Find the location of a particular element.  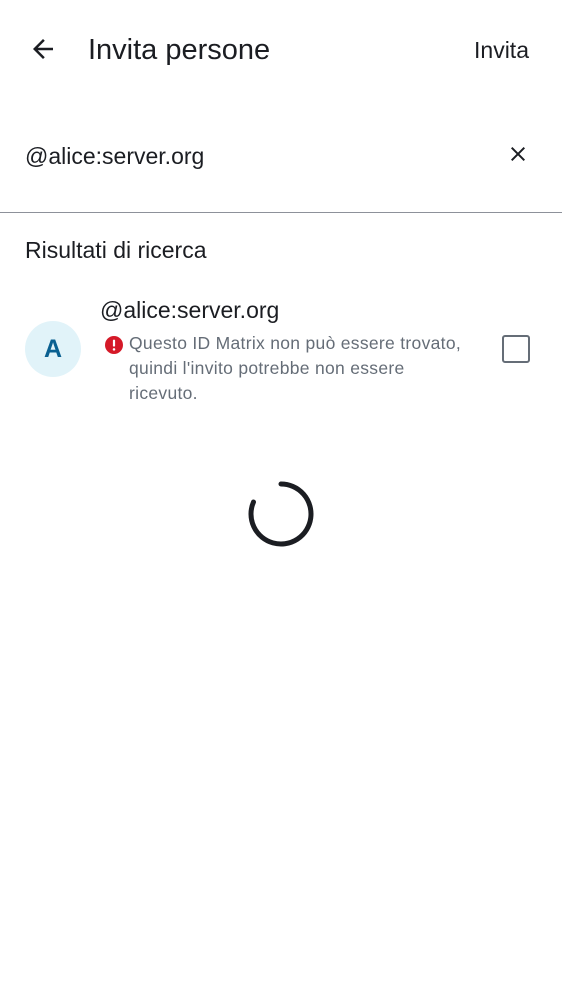

back-button is located at coordinates (43, 51).